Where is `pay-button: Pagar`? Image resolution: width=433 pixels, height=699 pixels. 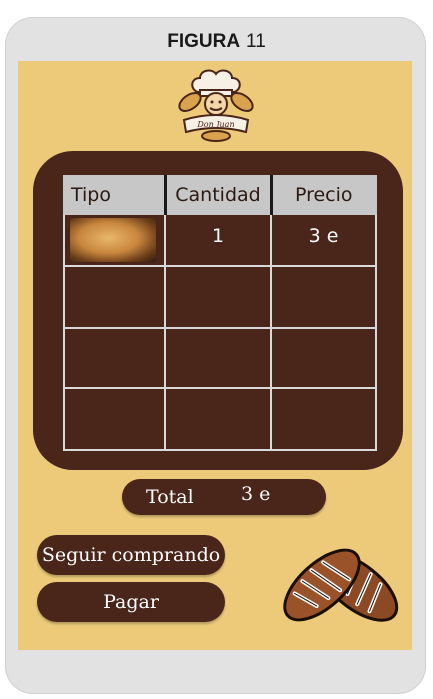 pay-button: Pagar is located at coordinates (131, 602).